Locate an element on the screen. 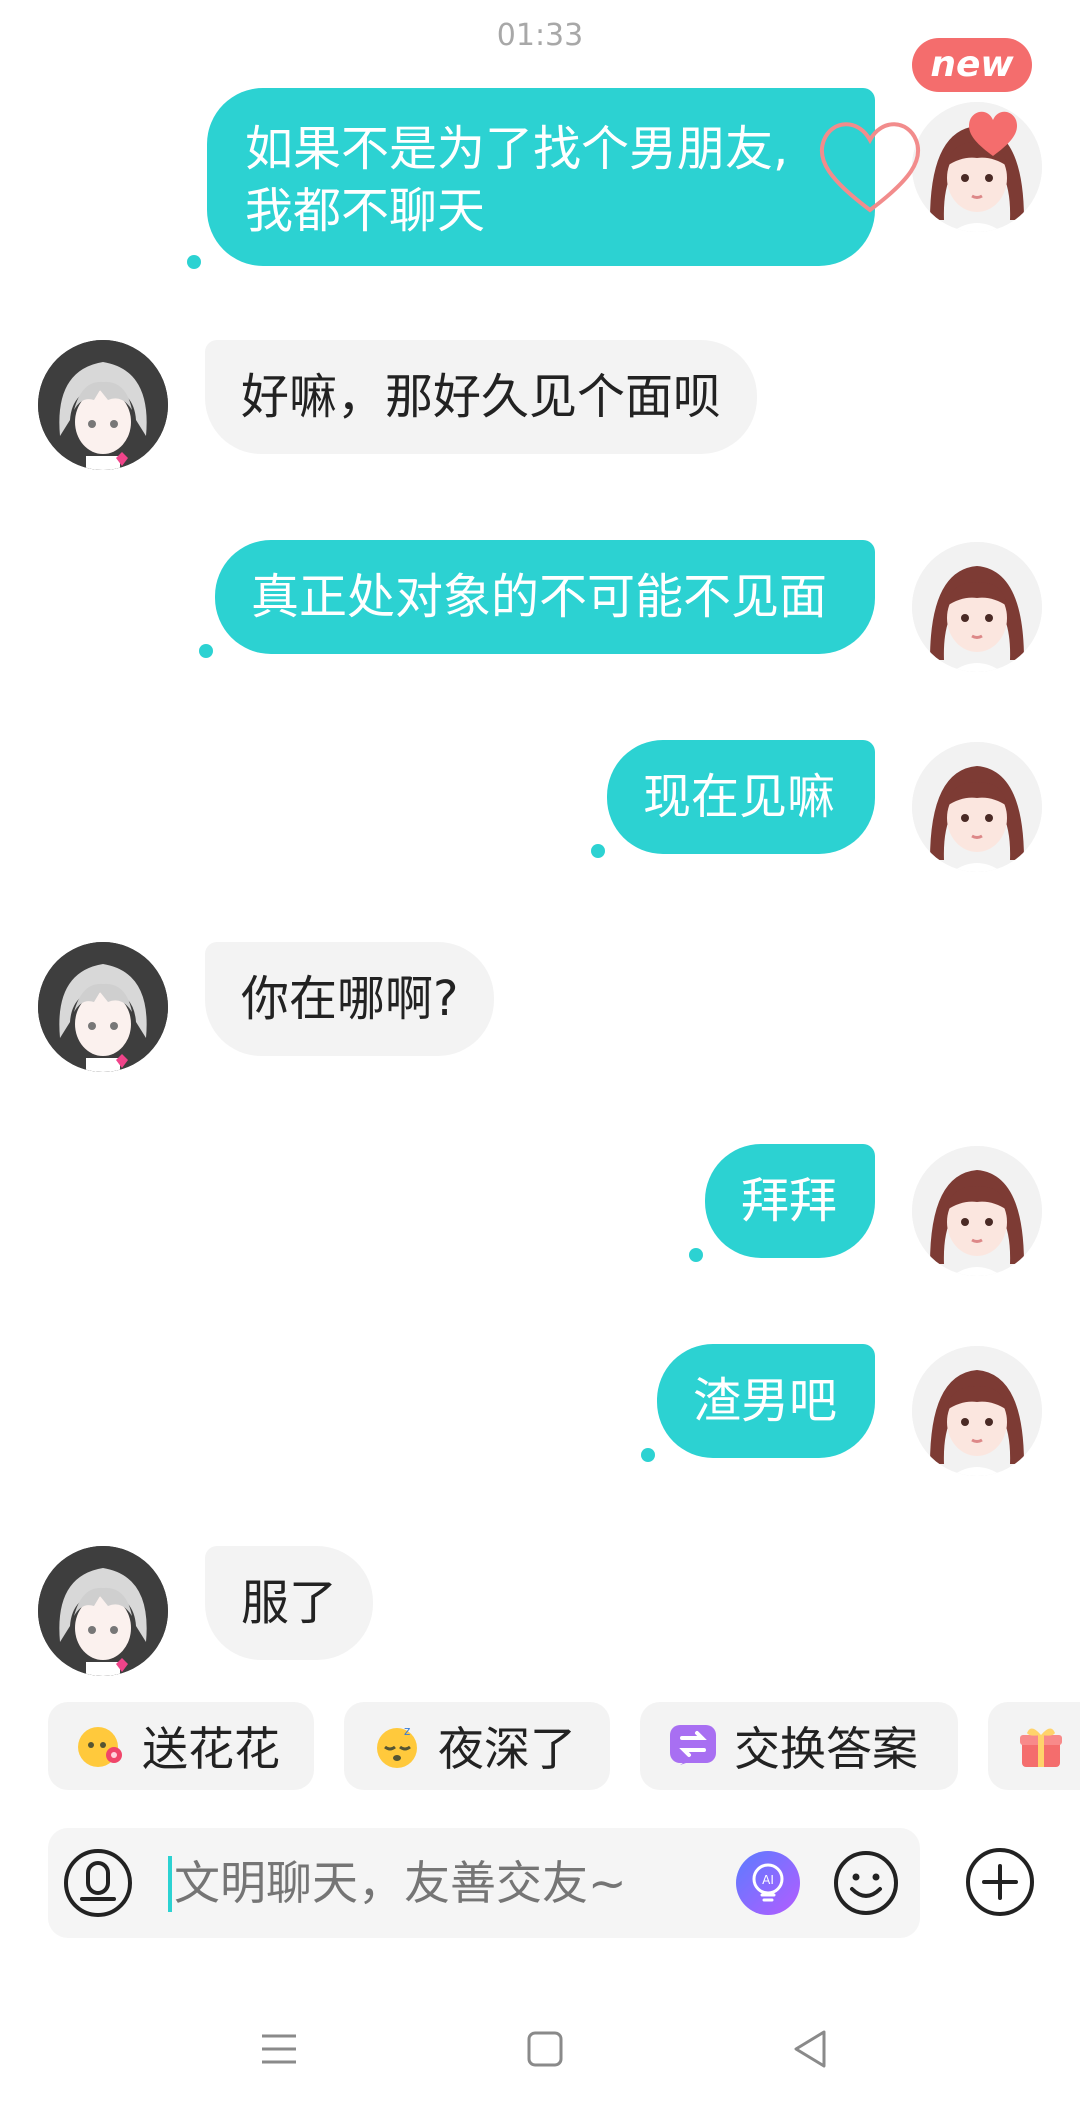 The width and height of the screenshot is (1080, 2116). message-outgoing: 渣男吧 is located at coordinates (540, 1414).